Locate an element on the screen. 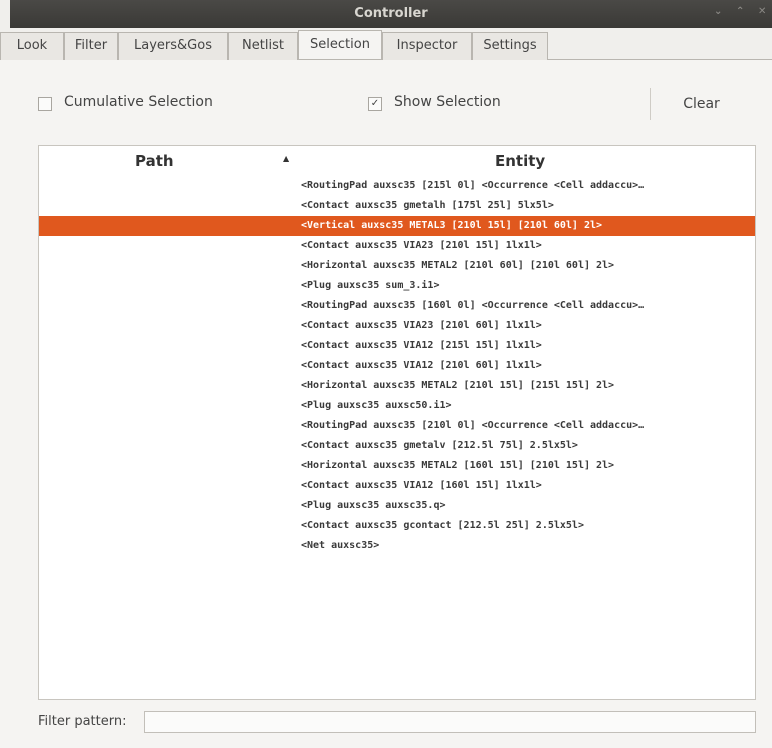 The width and height of the screenshot is (772, 748). cumulative-selection-label: Cumulative Selection is located at coordinates (138, 102).